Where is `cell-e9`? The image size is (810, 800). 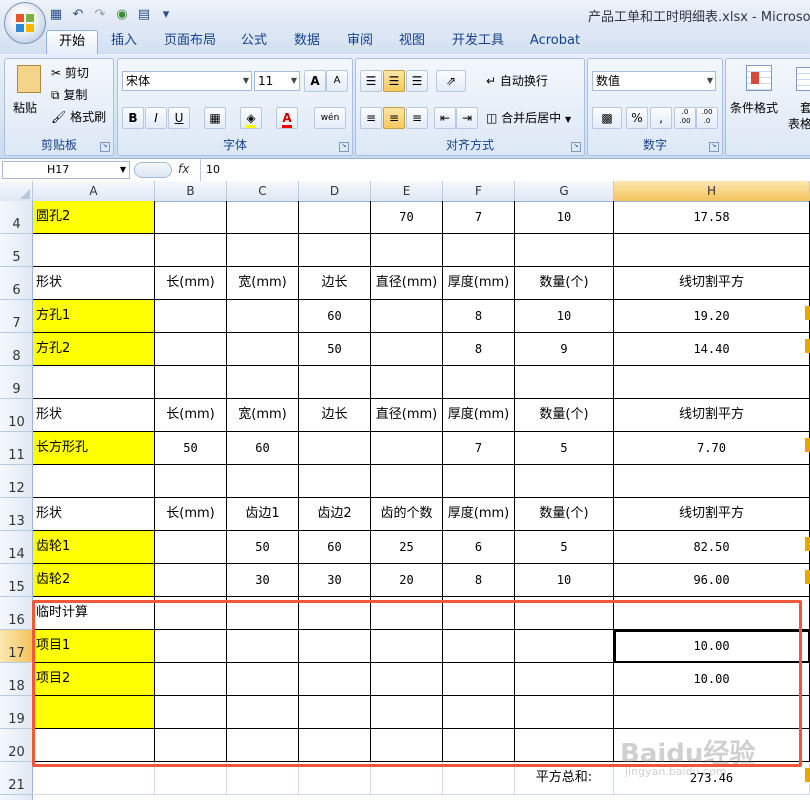 cell-e9 is located at coordinates (407, 382).